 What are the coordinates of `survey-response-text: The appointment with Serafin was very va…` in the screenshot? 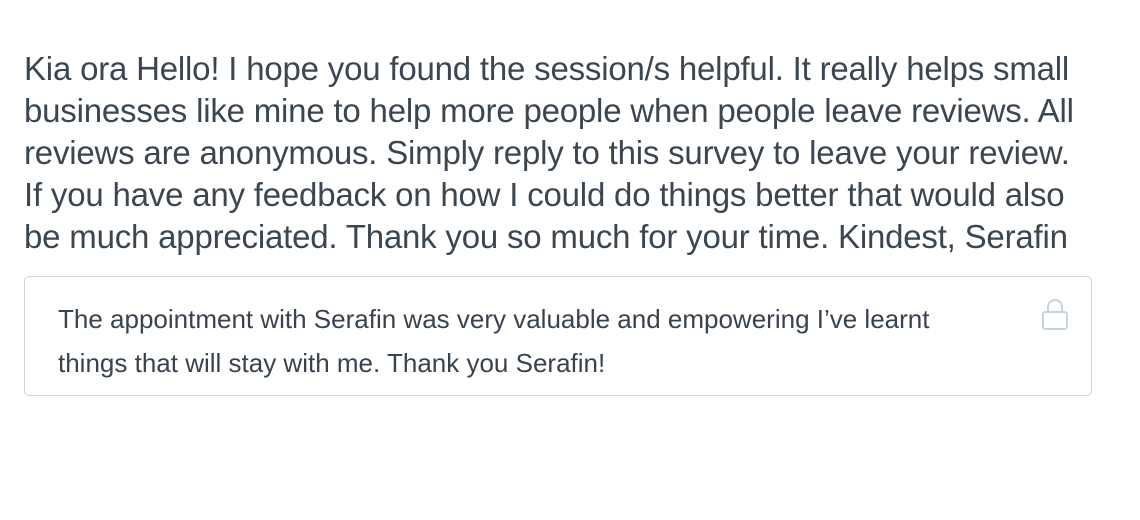 It's located at (494, 341).